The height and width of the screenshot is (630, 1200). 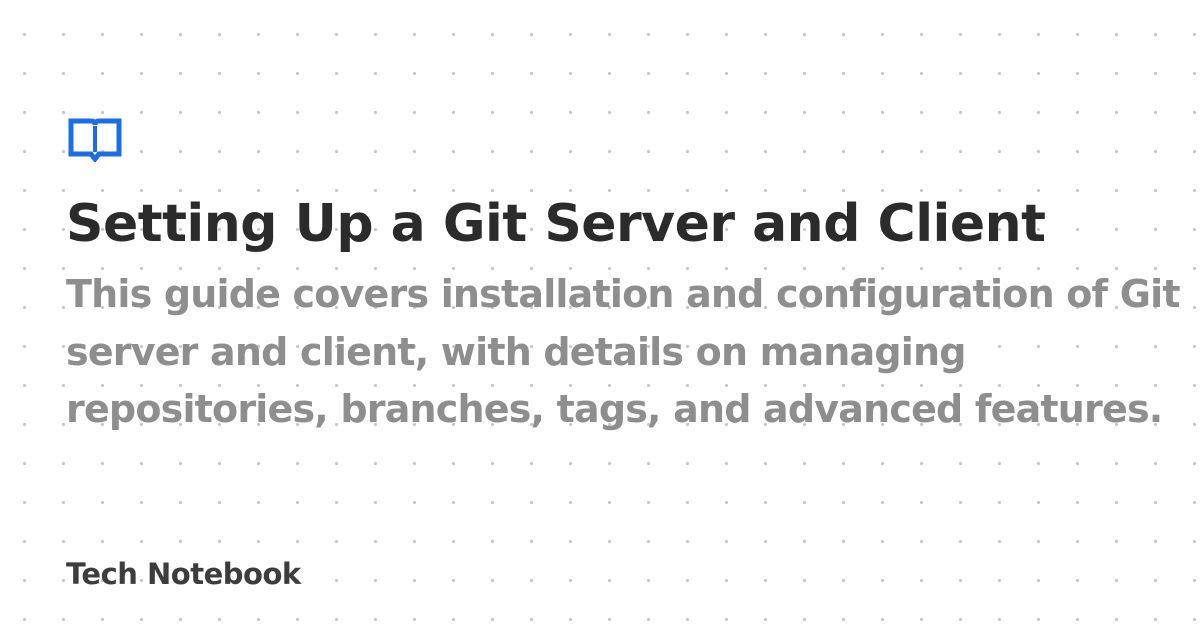 I want to click on article-title: Setting Up a Git Server and Client, so click(x=556, y=224).